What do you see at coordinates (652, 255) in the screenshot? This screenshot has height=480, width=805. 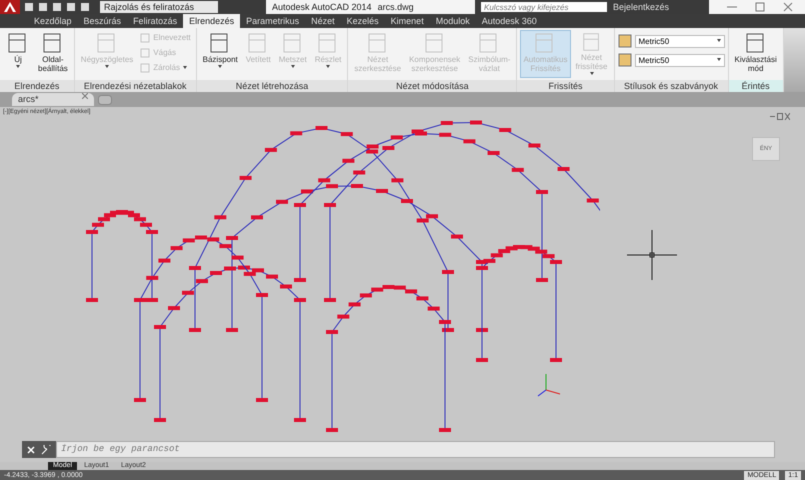 I see `crosshair-cursor-icon` at bounding box center [652, 255].